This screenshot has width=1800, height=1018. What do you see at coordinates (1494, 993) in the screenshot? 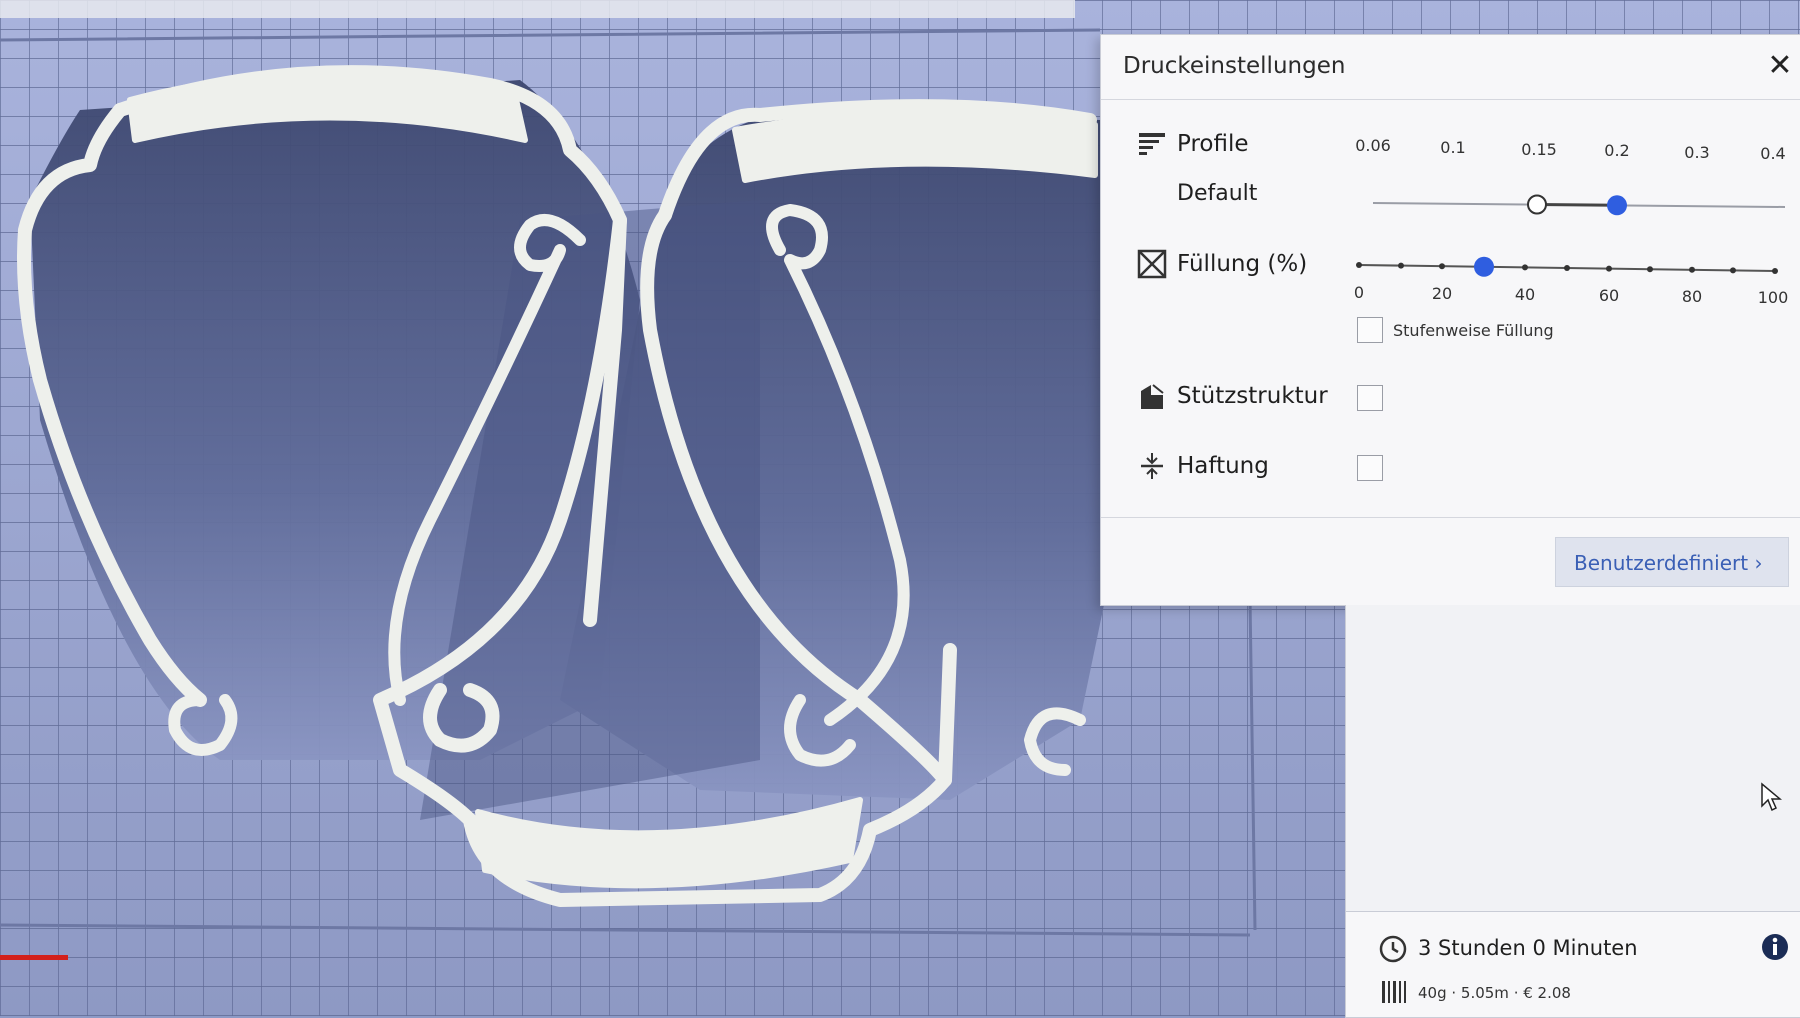
I see `material-stats: 40g · 5.05m · € 2.08` at bounding box center [1494, 993].